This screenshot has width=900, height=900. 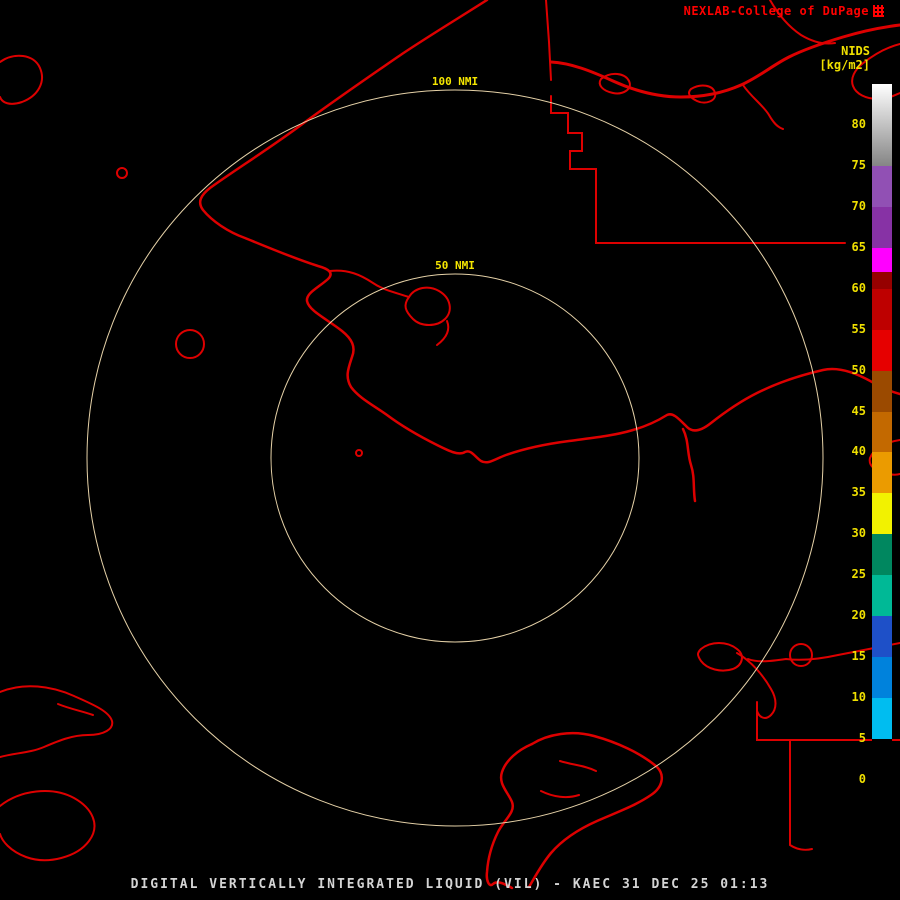 I want to click on colorbar-tick-45: 45, so click(x=858, y=410).